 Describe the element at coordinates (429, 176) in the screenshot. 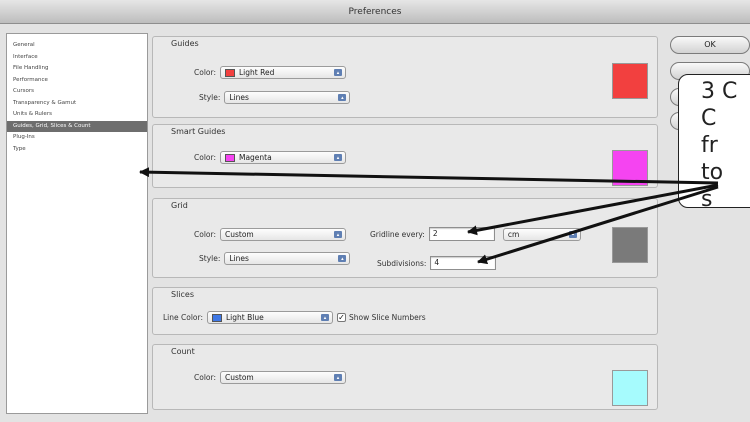

I see `arrow-to-sidebar-item` at that location.